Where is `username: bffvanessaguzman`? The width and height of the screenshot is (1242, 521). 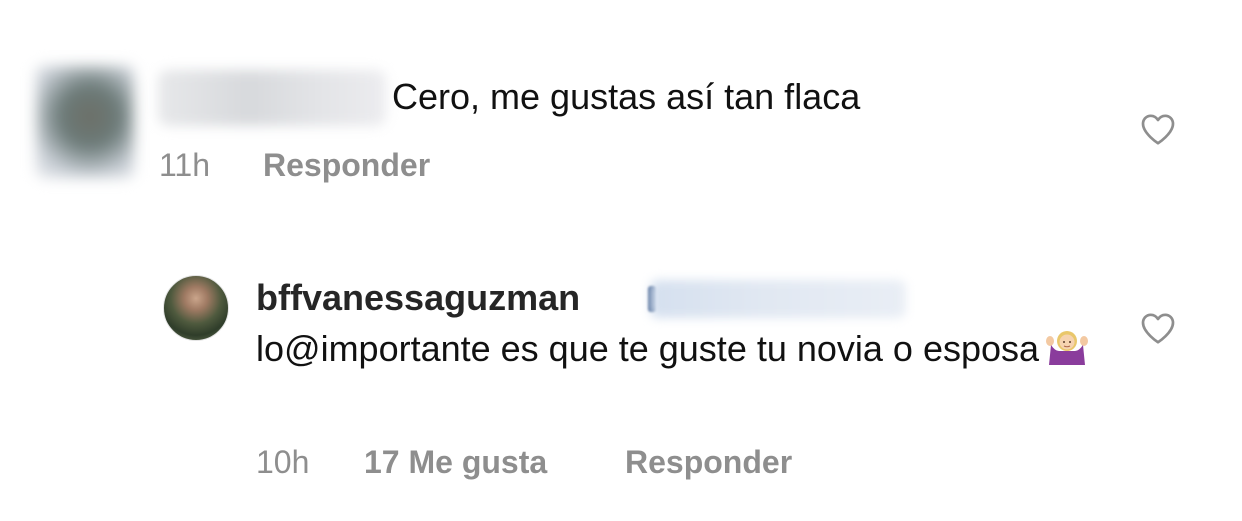
username: bffvanessaguzman is located at coordinates (418, 298).